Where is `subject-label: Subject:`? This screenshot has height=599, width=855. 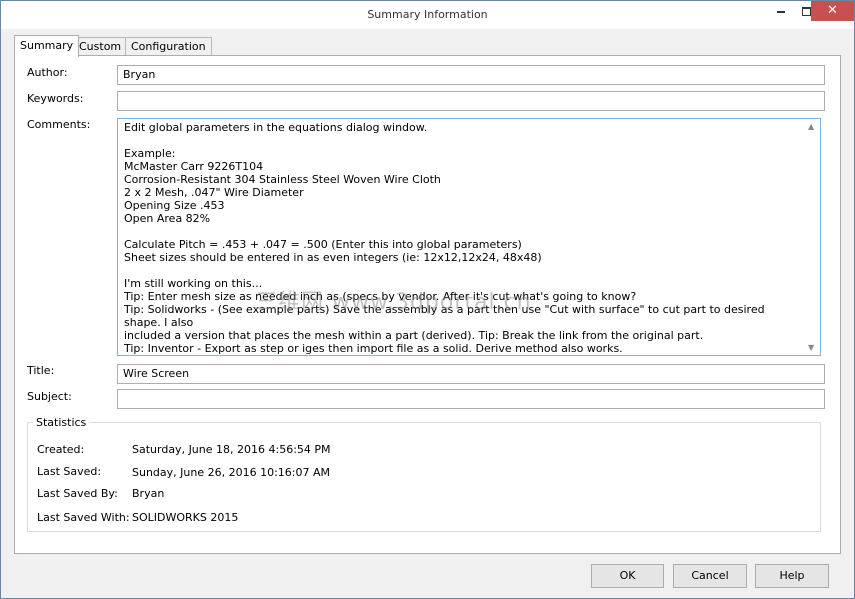 subject-label: Subject: is located at coordinates (49, 396).